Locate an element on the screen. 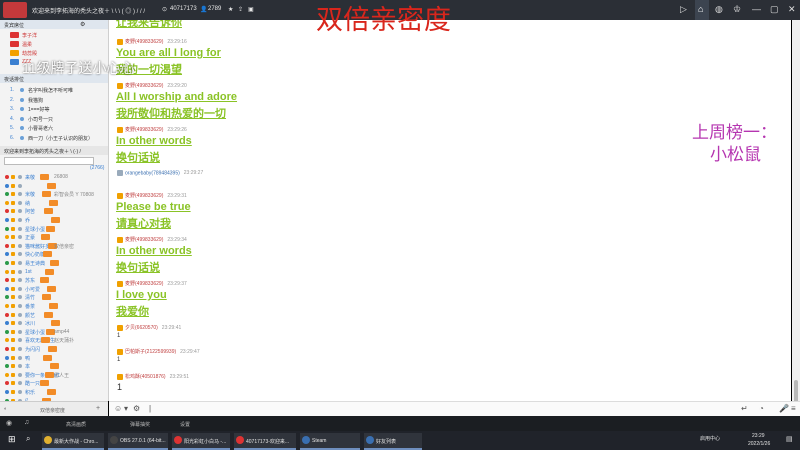 This screenshot has width=800, height=450. medal-icon is located at coordinates (13, 288).